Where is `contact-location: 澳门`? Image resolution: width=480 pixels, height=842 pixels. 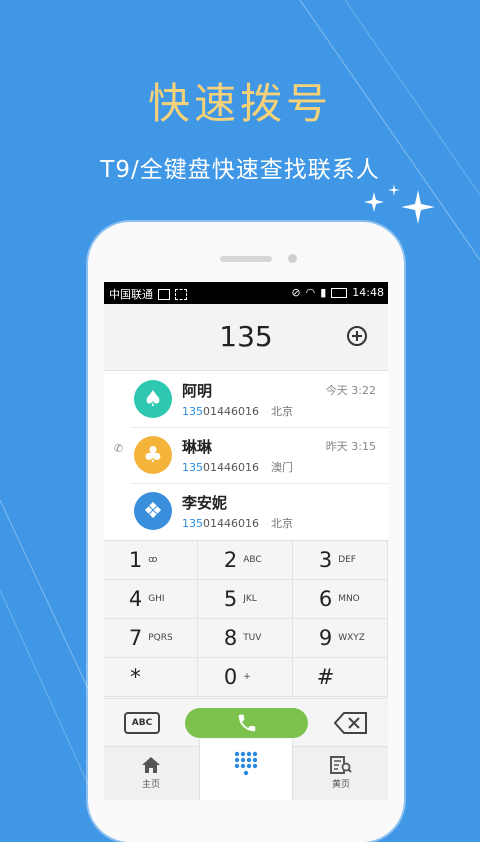 contact-location: 澳门 is located at coordinates (282, 467).